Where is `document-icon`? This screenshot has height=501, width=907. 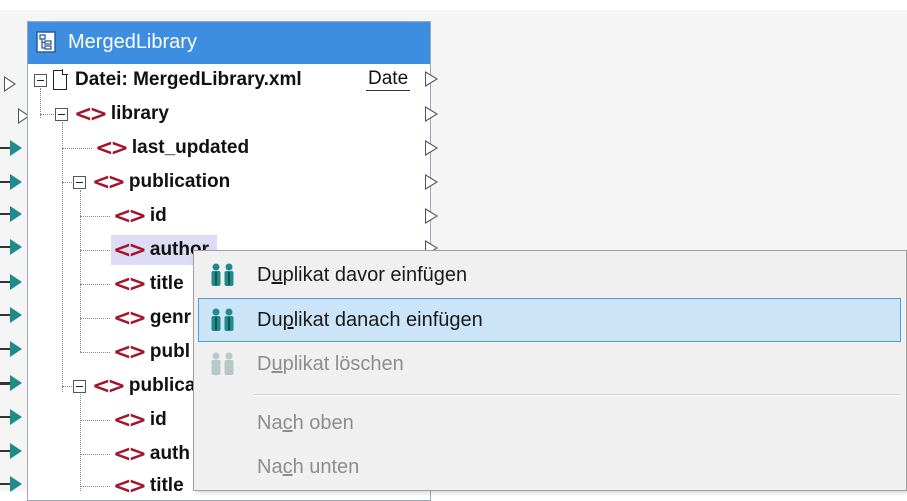
document-icon is located at coordinates (60, 79).